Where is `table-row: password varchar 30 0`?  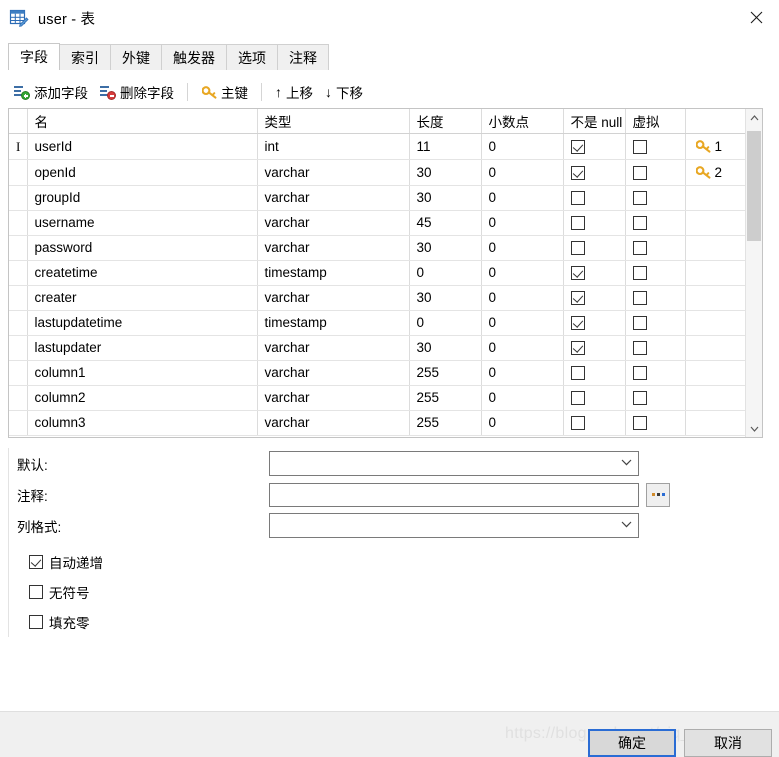
table-row: password varchar 30 0 is located at coordinates (377, 248).